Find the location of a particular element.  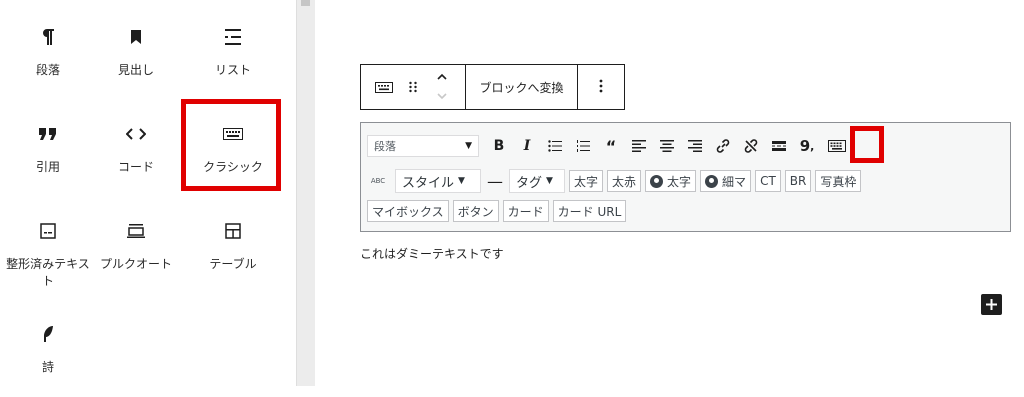

custom-quote-button: 9, is located at coordinates (807, 146).